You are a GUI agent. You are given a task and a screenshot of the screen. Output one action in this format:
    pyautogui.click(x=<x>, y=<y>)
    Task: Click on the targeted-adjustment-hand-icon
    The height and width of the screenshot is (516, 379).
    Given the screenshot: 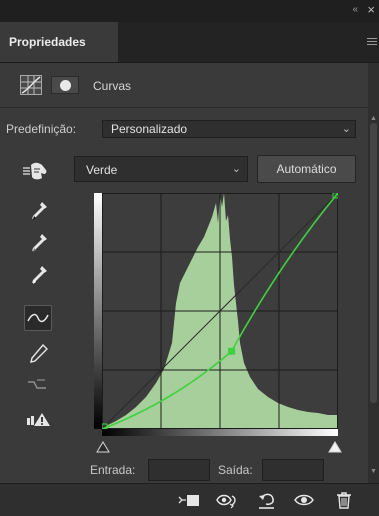 What is the action you would take?
    pyautogui.click(x=35, y=171)
    